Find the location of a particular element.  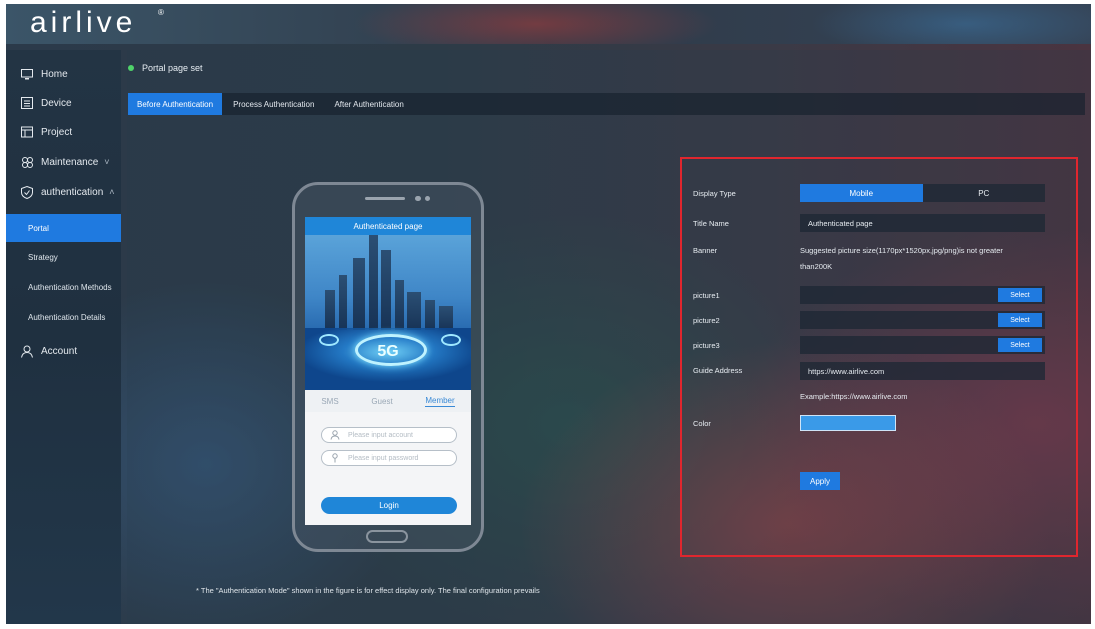

preview-title: Authenticated page is located at coordinates (388, 226).